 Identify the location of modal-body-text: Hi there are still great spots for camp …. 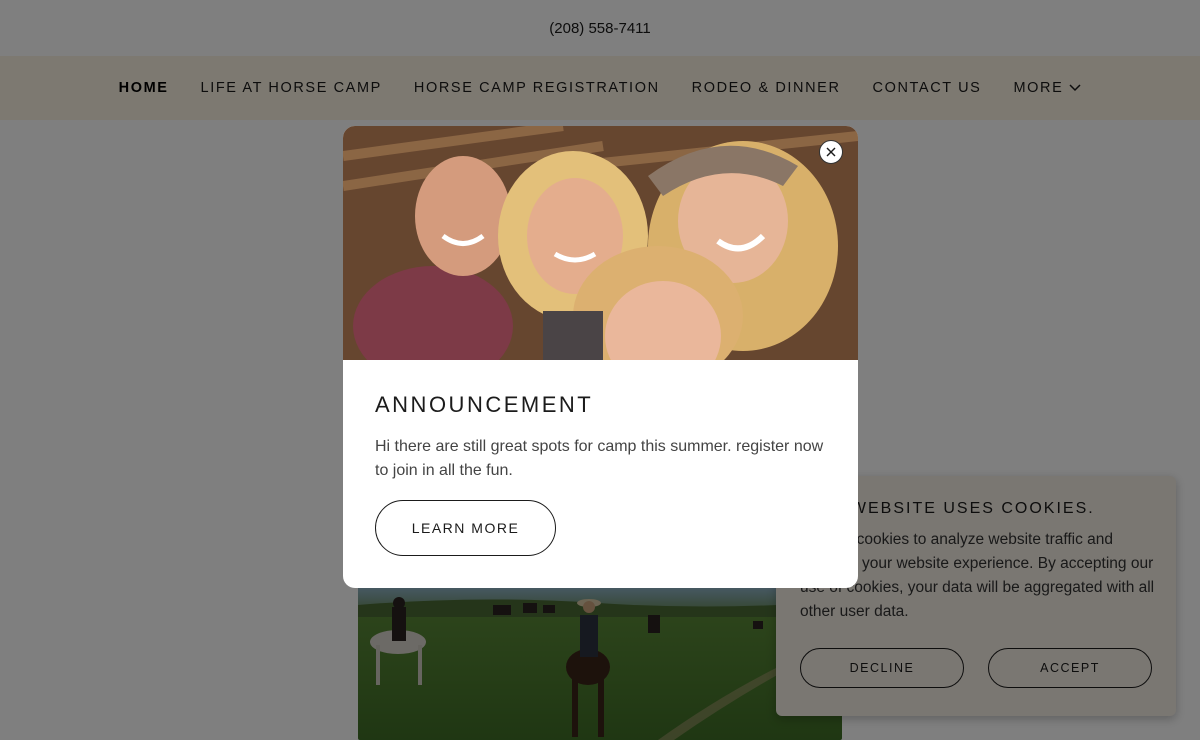
(599, 458).